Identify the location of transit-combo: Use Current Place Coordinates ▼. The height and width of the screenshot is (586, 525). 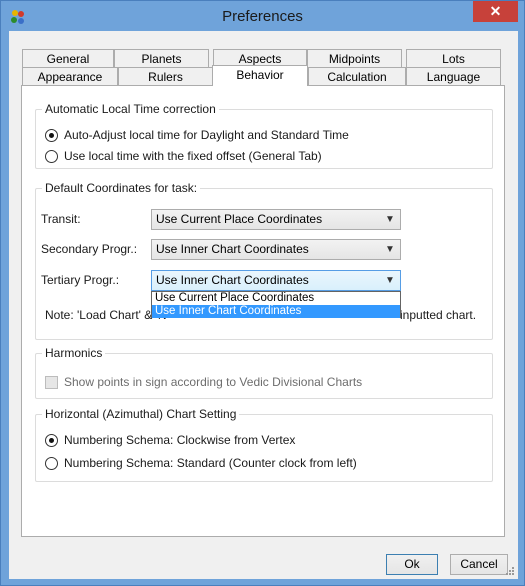
(276, 219).